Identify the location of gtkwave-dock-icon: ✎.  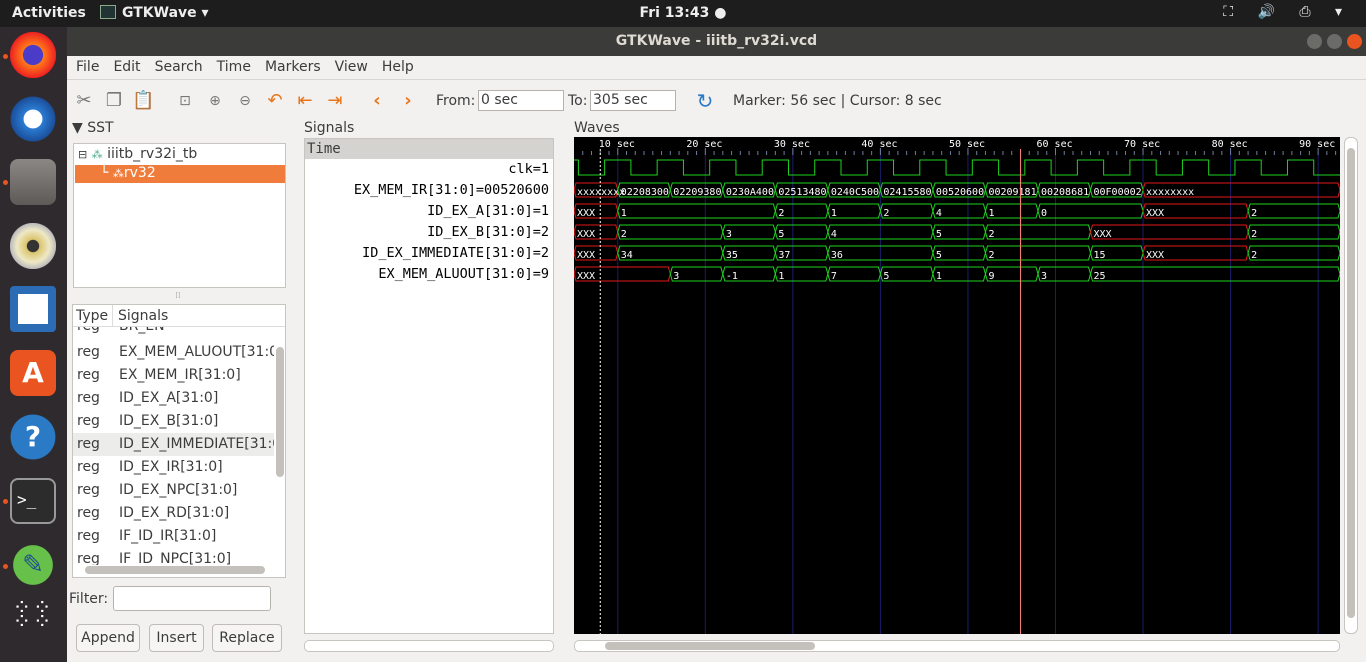
(33, 565).